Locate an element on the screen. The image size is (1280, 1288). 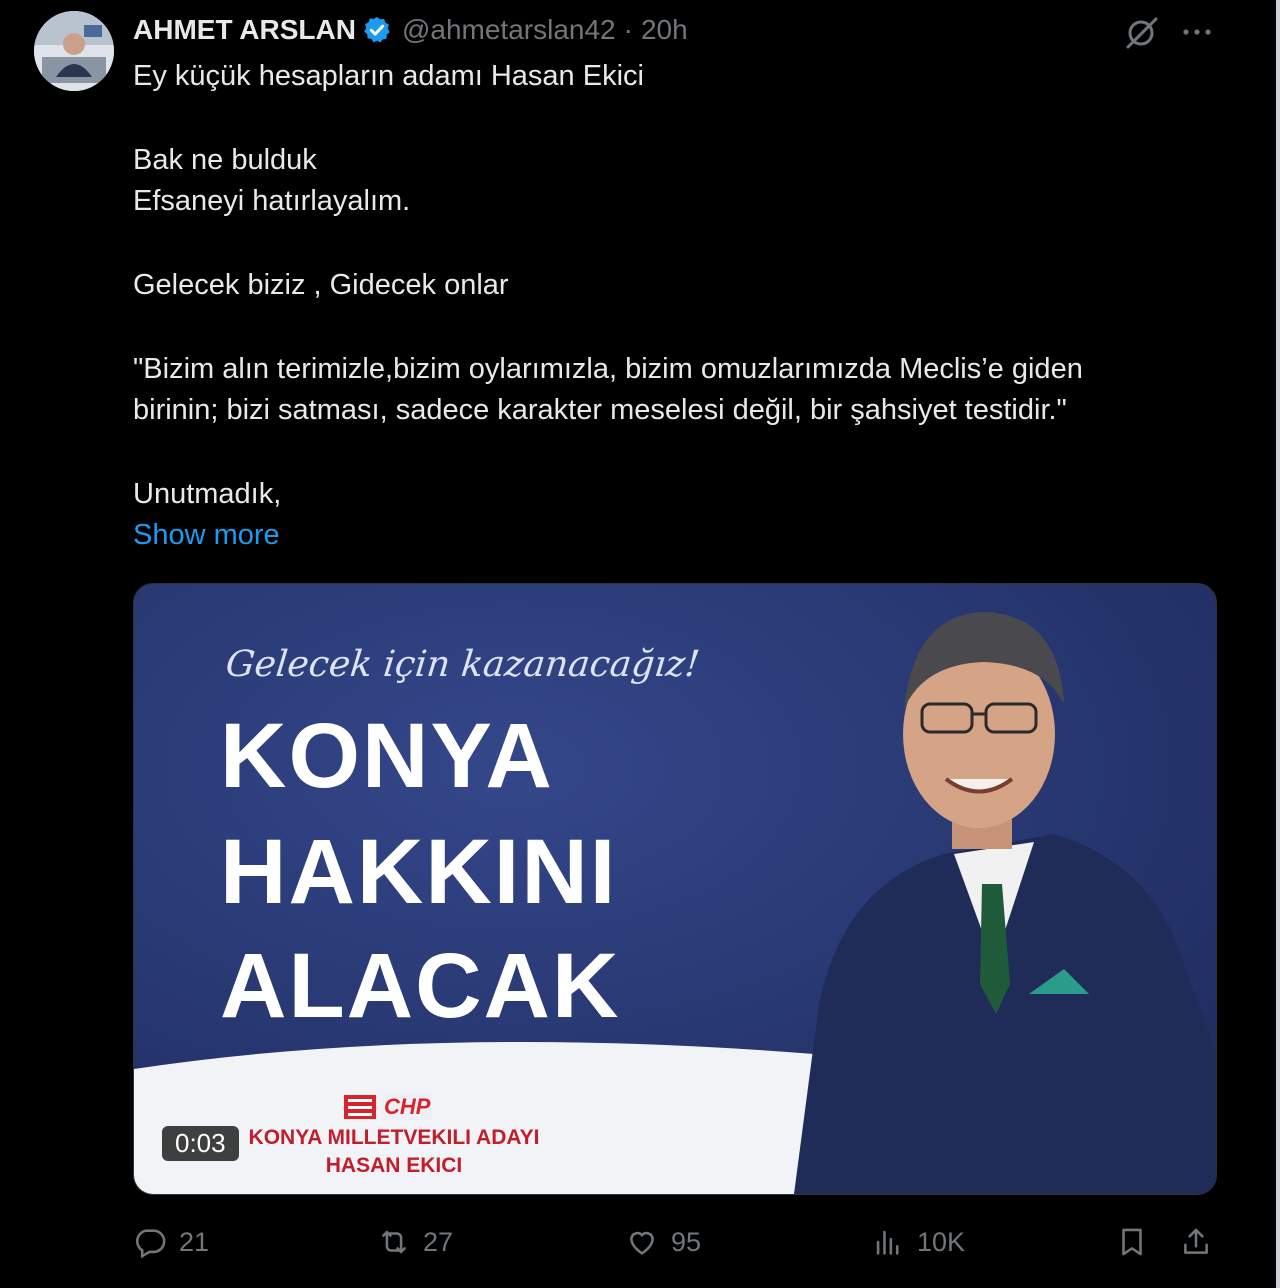
views-button: 10K is located at coordinates (918, 1242).